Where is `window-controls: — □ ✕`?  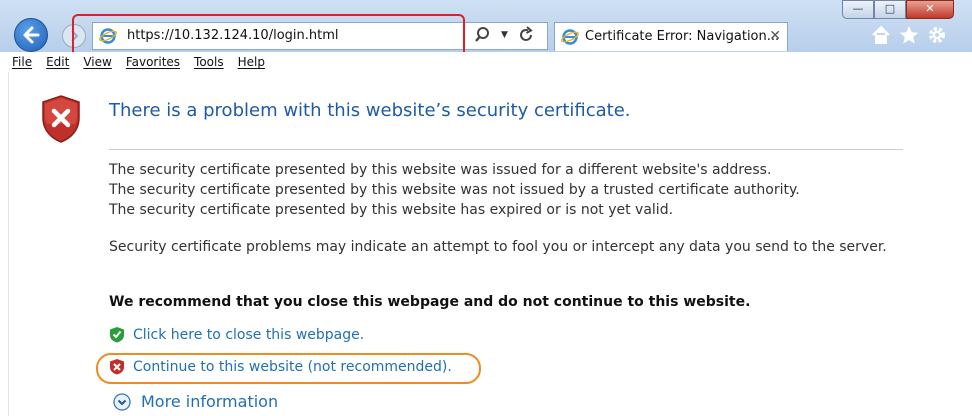 window-controls: — □ ✕ is located at coordinates (898, 9).